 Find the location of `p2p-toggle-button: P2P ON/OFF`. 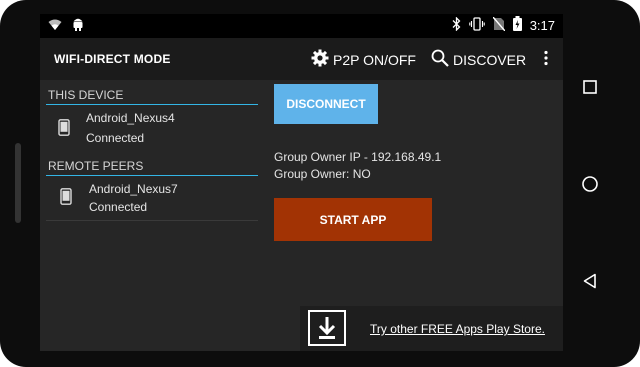

p2p-toggle-button: P2P ON/OFF is located at coordinates (363, 59).